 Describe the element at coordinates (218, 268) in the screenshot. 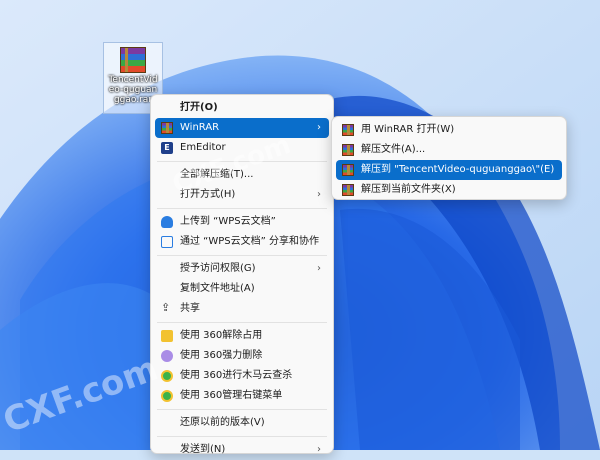

I see `menu-item-label: 授予访问权限(G)` at that location.